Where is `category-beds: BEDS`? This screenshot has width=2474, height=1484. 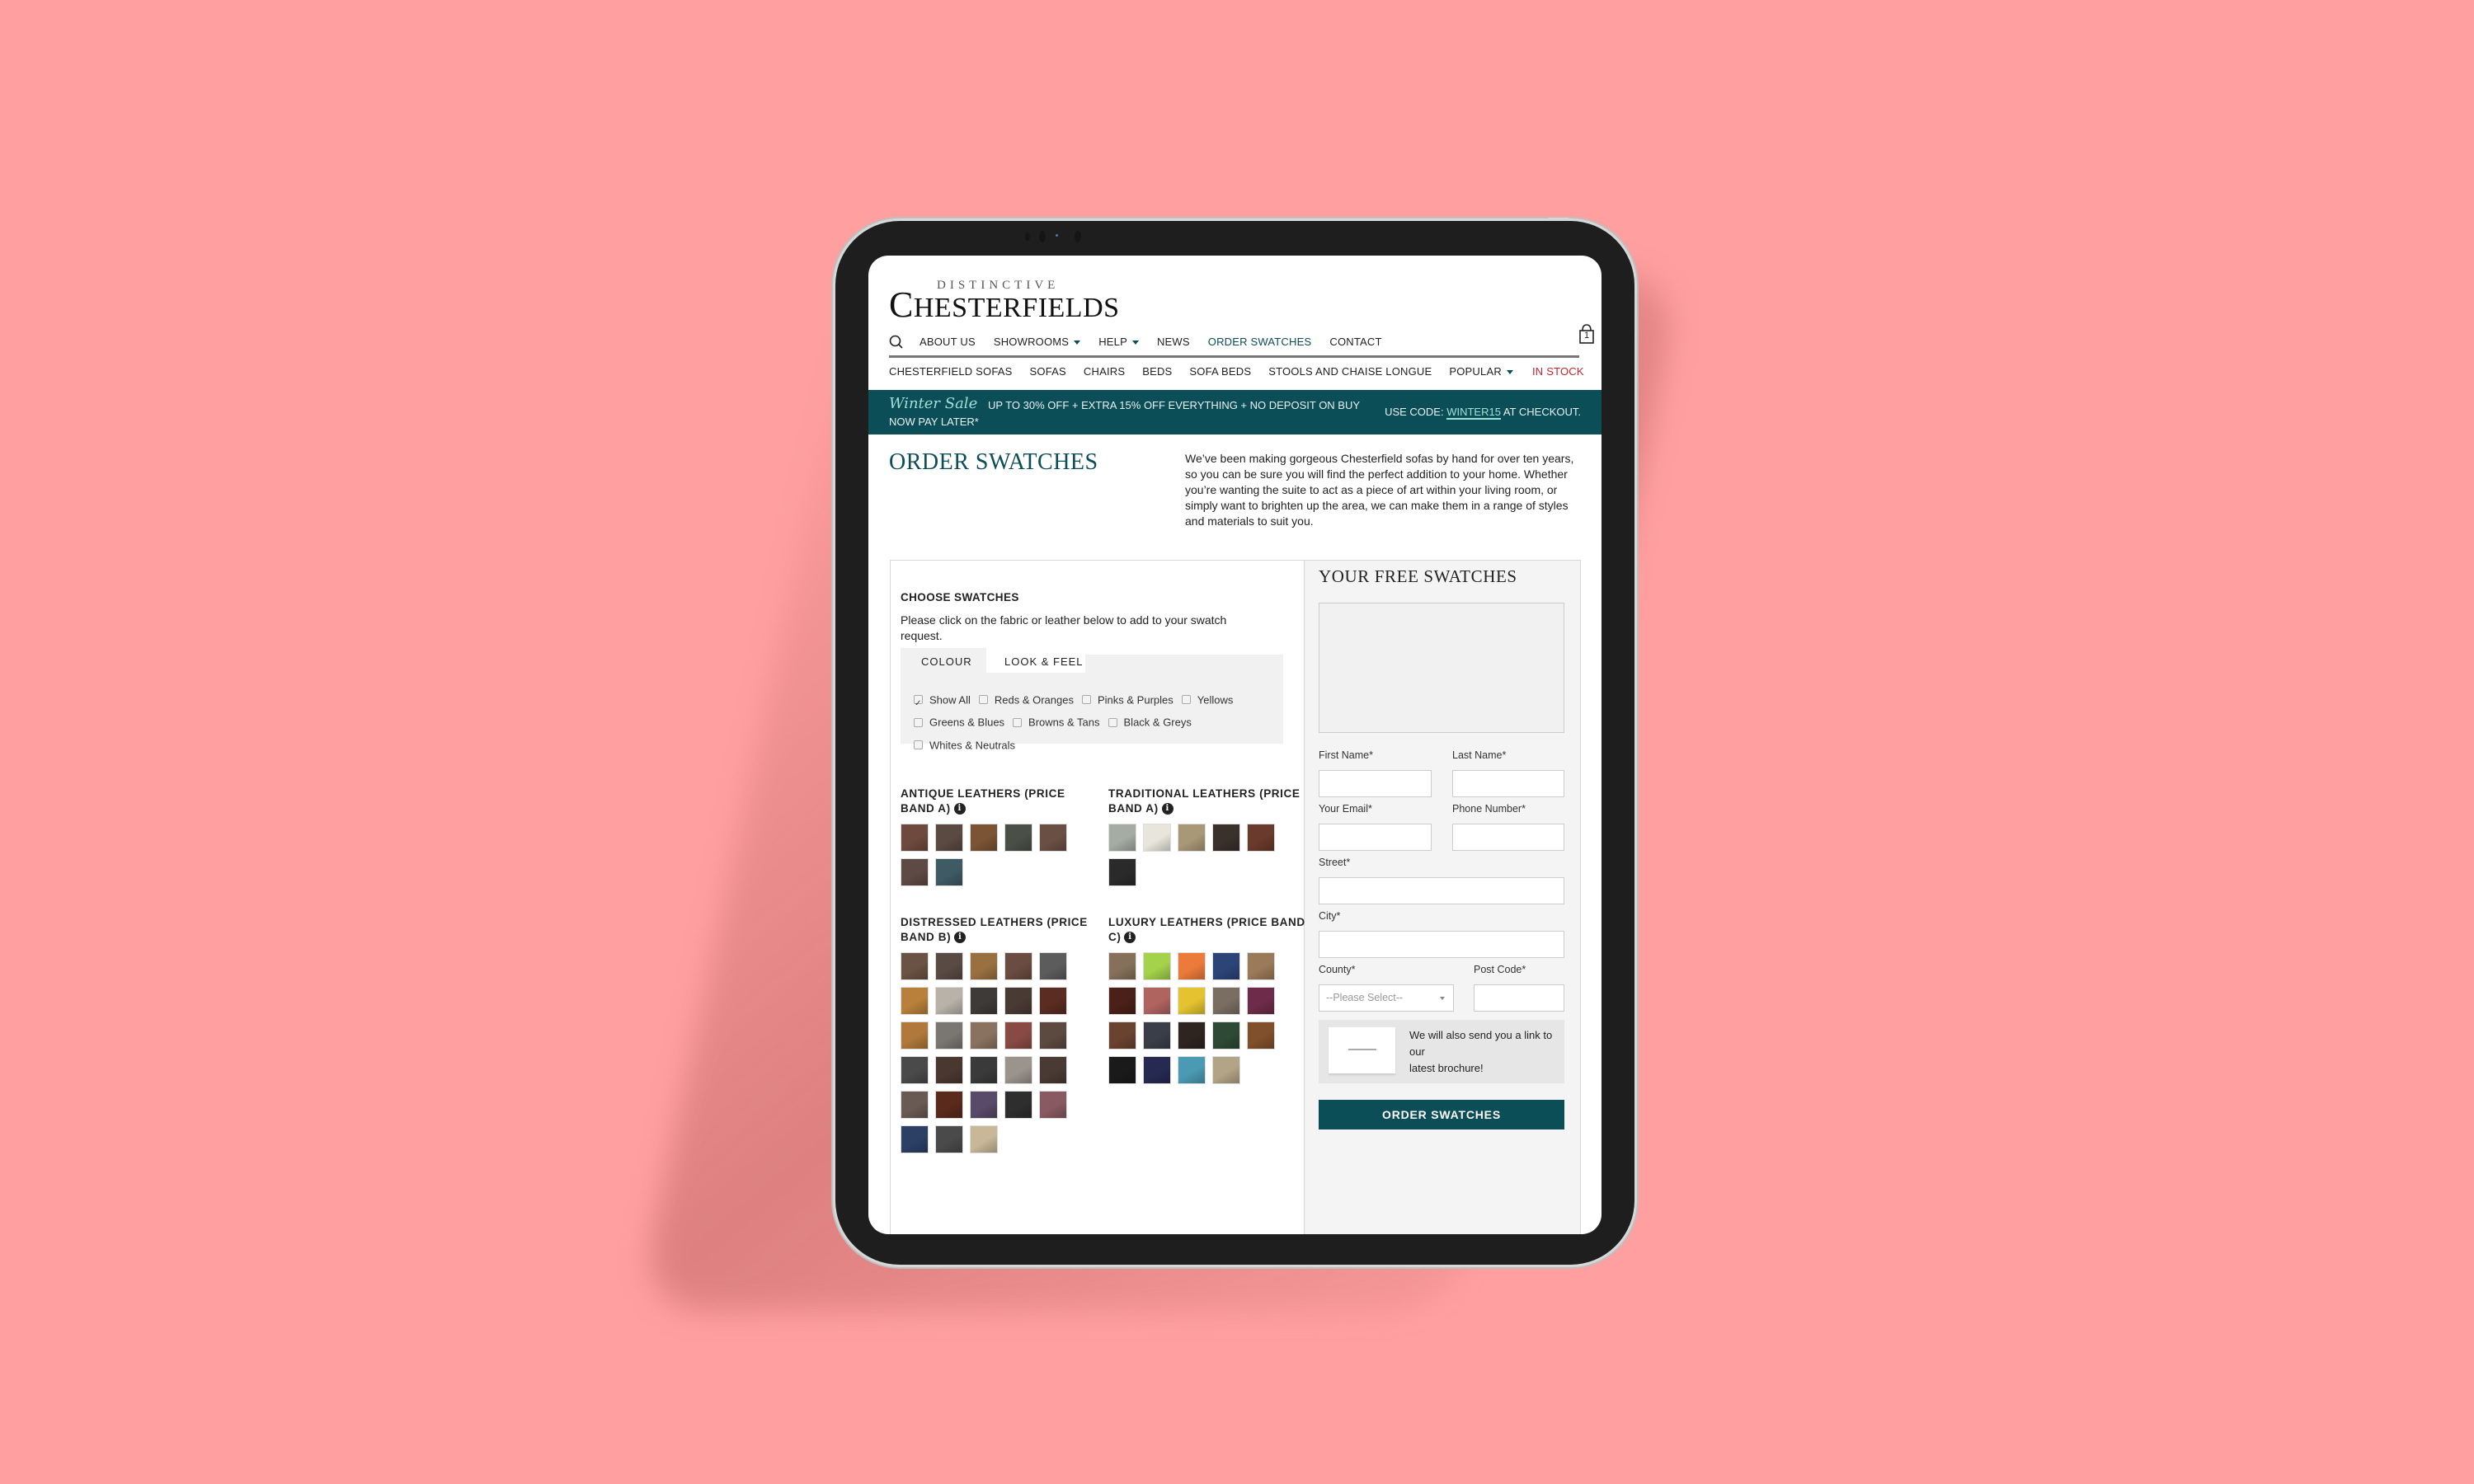
category-beds: BEDS is located at coordinates (1157, 371).